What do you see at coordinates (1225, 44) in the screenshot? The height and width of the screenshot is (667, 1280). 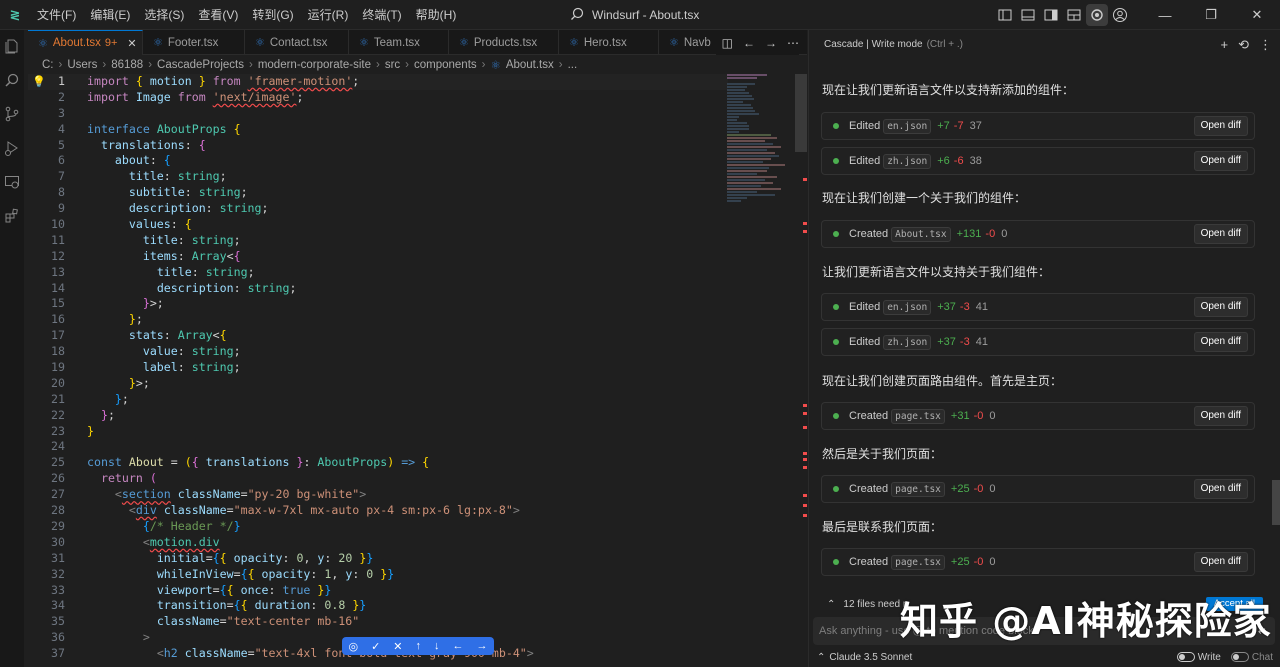 I see `plus-icon: +` at bounding box center [1225, 44].